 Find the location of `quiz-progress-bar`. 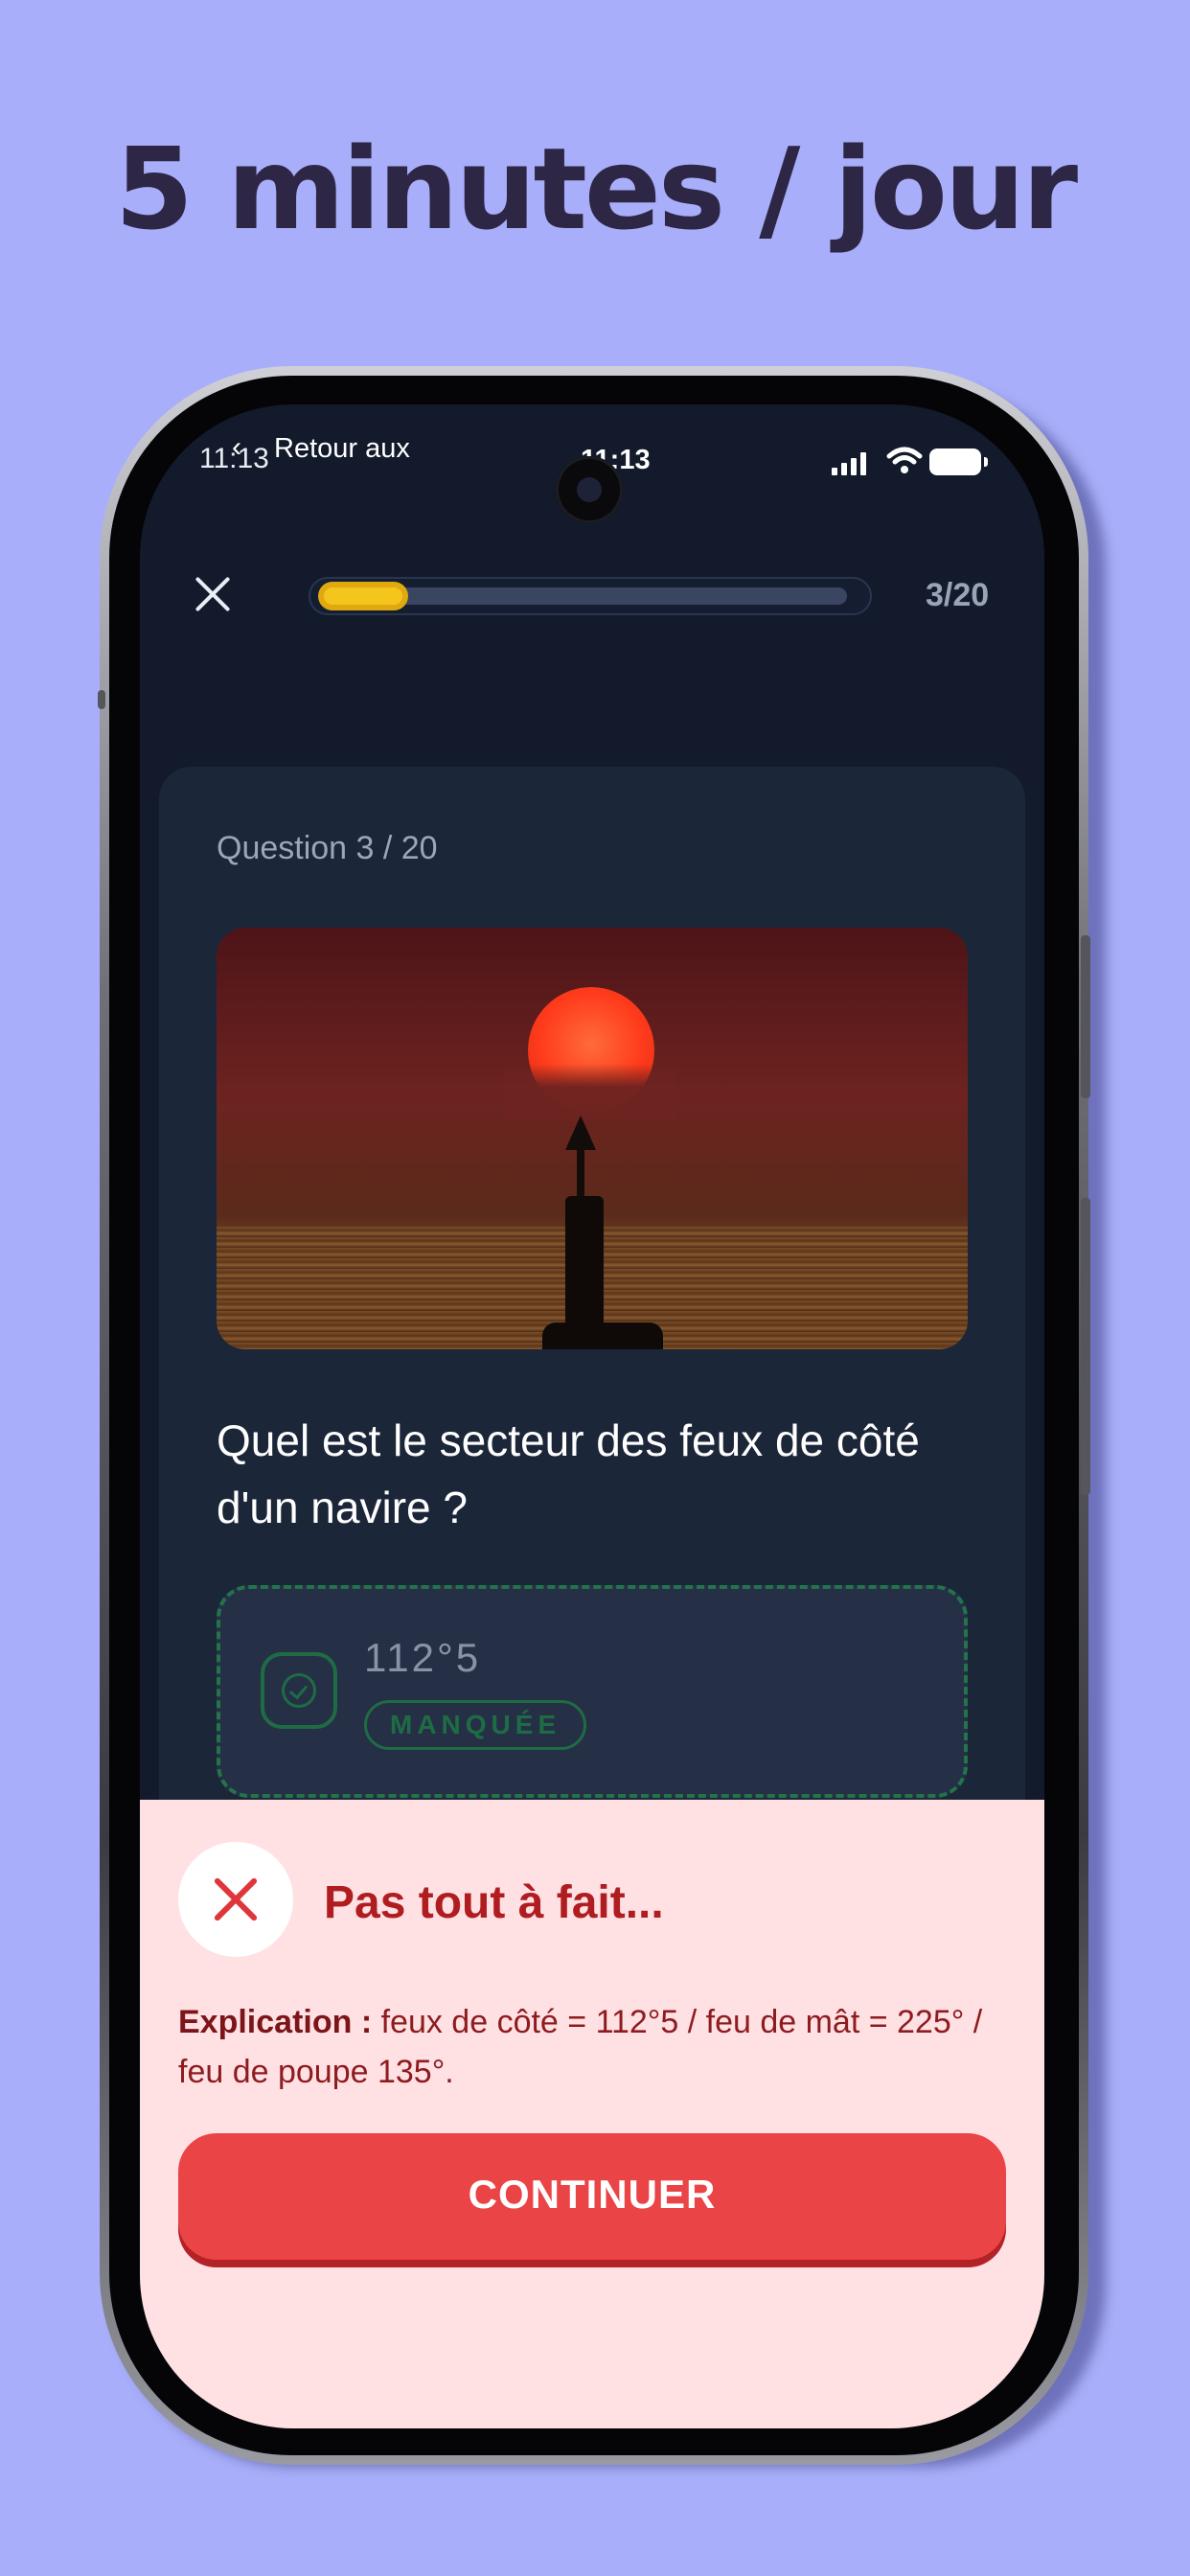

quiz-progress-bar is located at coordinates (590, 596).